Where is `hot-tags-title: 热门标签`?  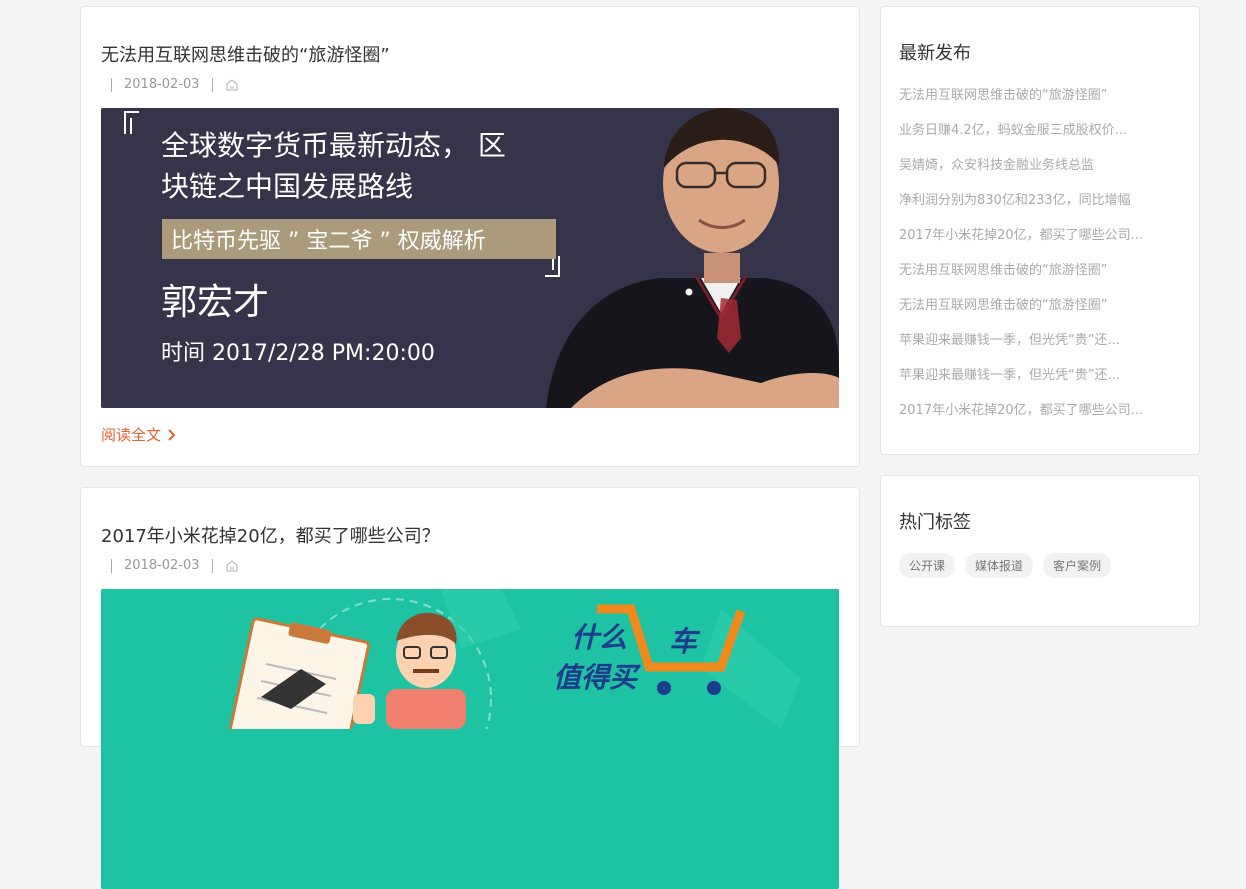
hot-tags-title: 热门标签 is located at coordinates (935, 522).